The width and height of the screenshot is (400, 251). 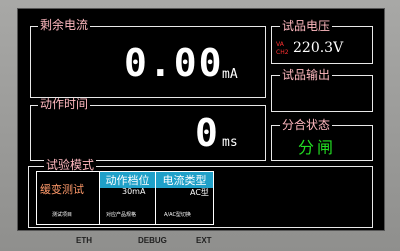 I want to click on current-type-button: 电流类型 AC型 A/AC型切换, so click(x=184, y=198).